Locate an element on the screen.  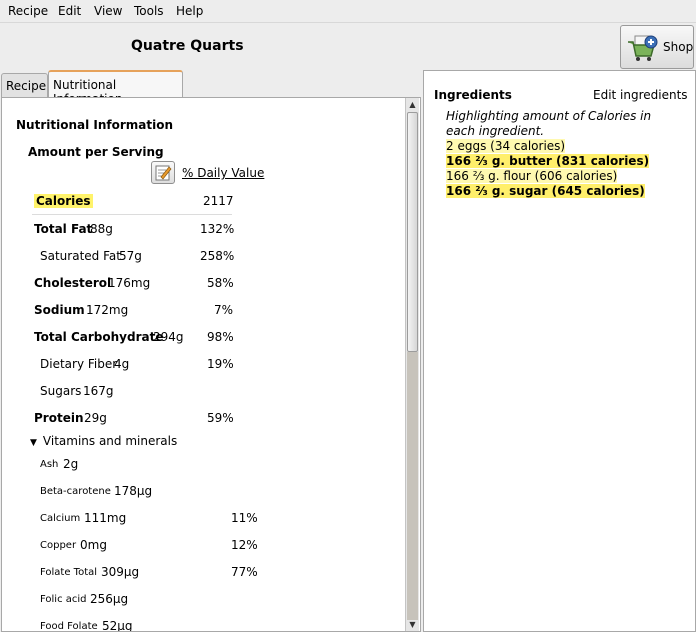
vitamin-amount: 309μg is located at coordinates (120, 572).